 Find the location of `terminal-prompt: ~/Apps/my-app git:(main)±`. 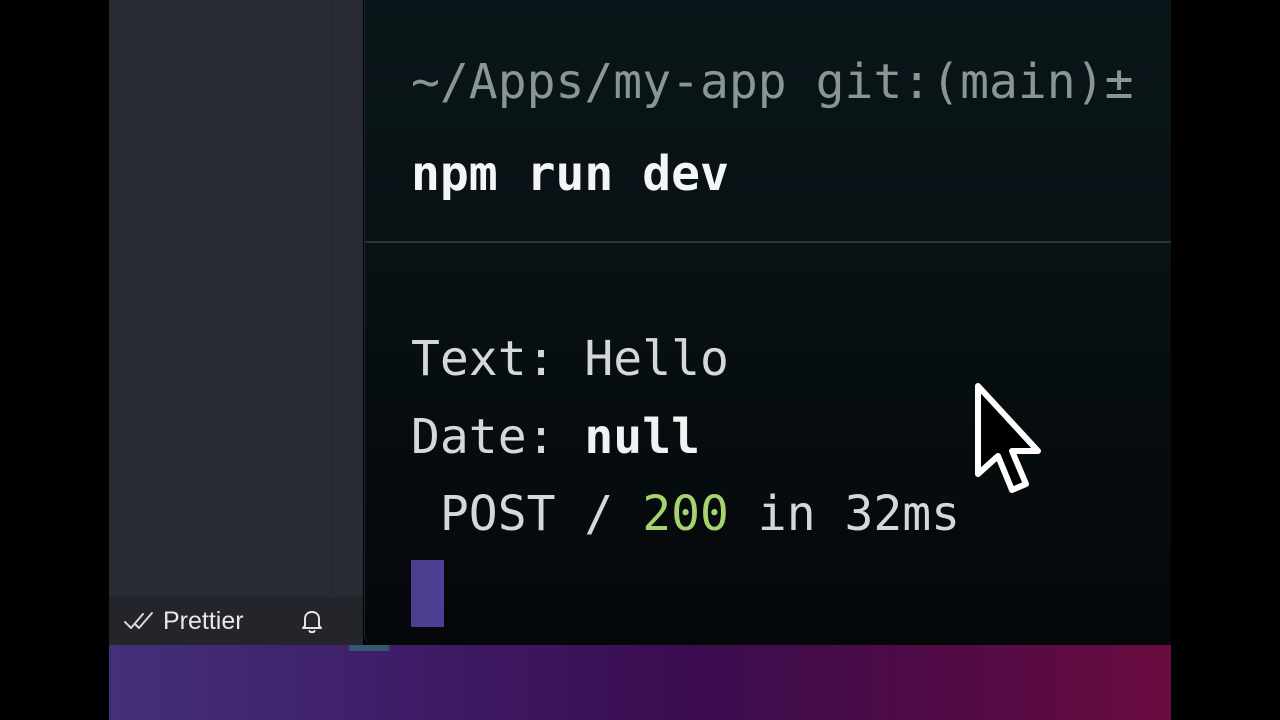

terminal-prompt: ~/Apps/my-app git:(main)± is located at coordinates (772, 82).